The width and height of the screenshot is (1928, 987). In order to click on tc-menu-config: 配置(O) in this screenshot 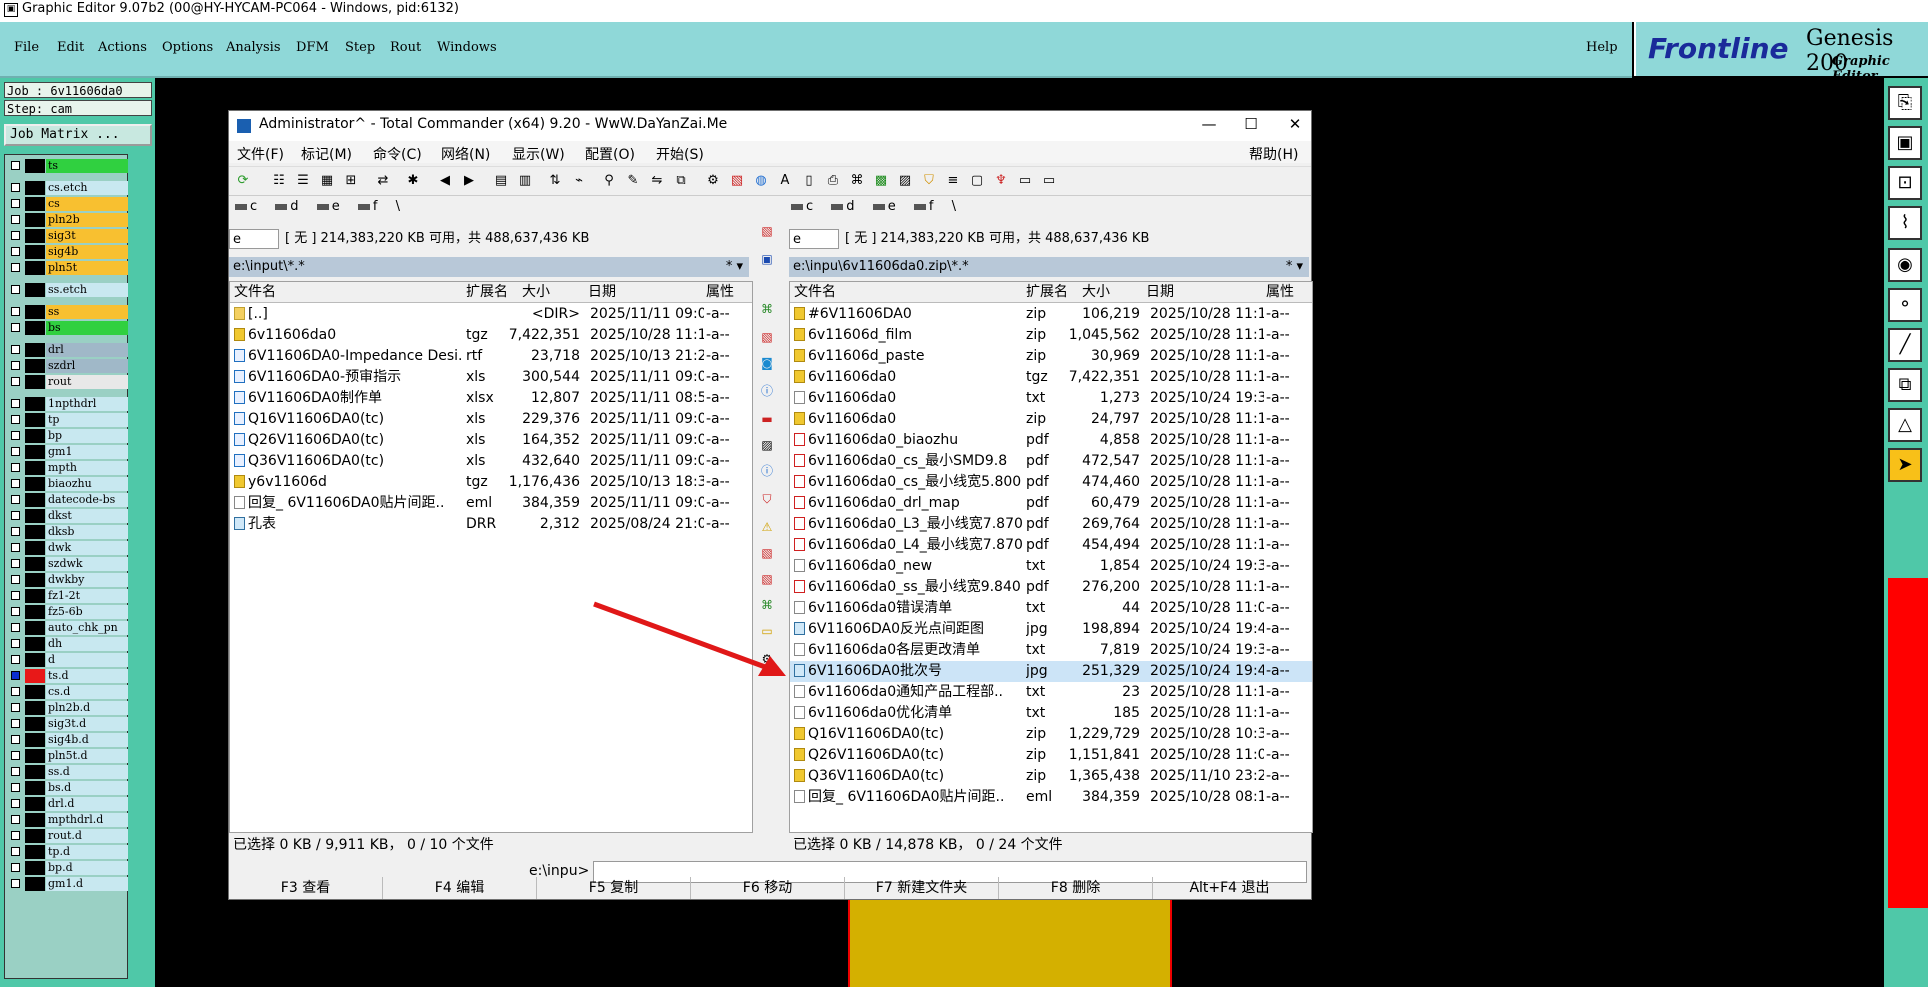, I will do `click(610, 154)`.